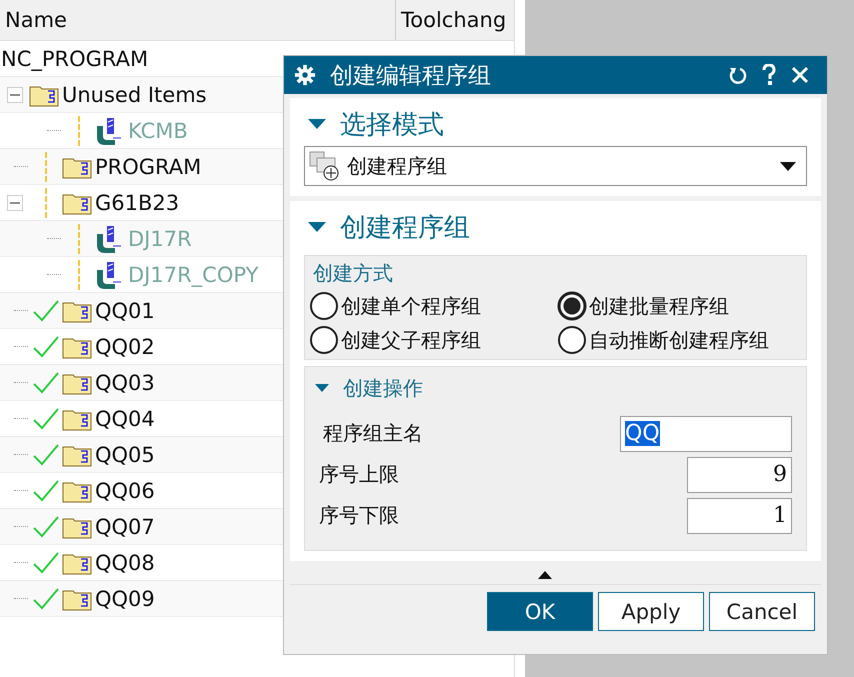 This screenshot has height=677, width=854. Describe the element at coordinates (681, 306) in the screenshot. I see `radio-option: 创建批量程序组` at that location.